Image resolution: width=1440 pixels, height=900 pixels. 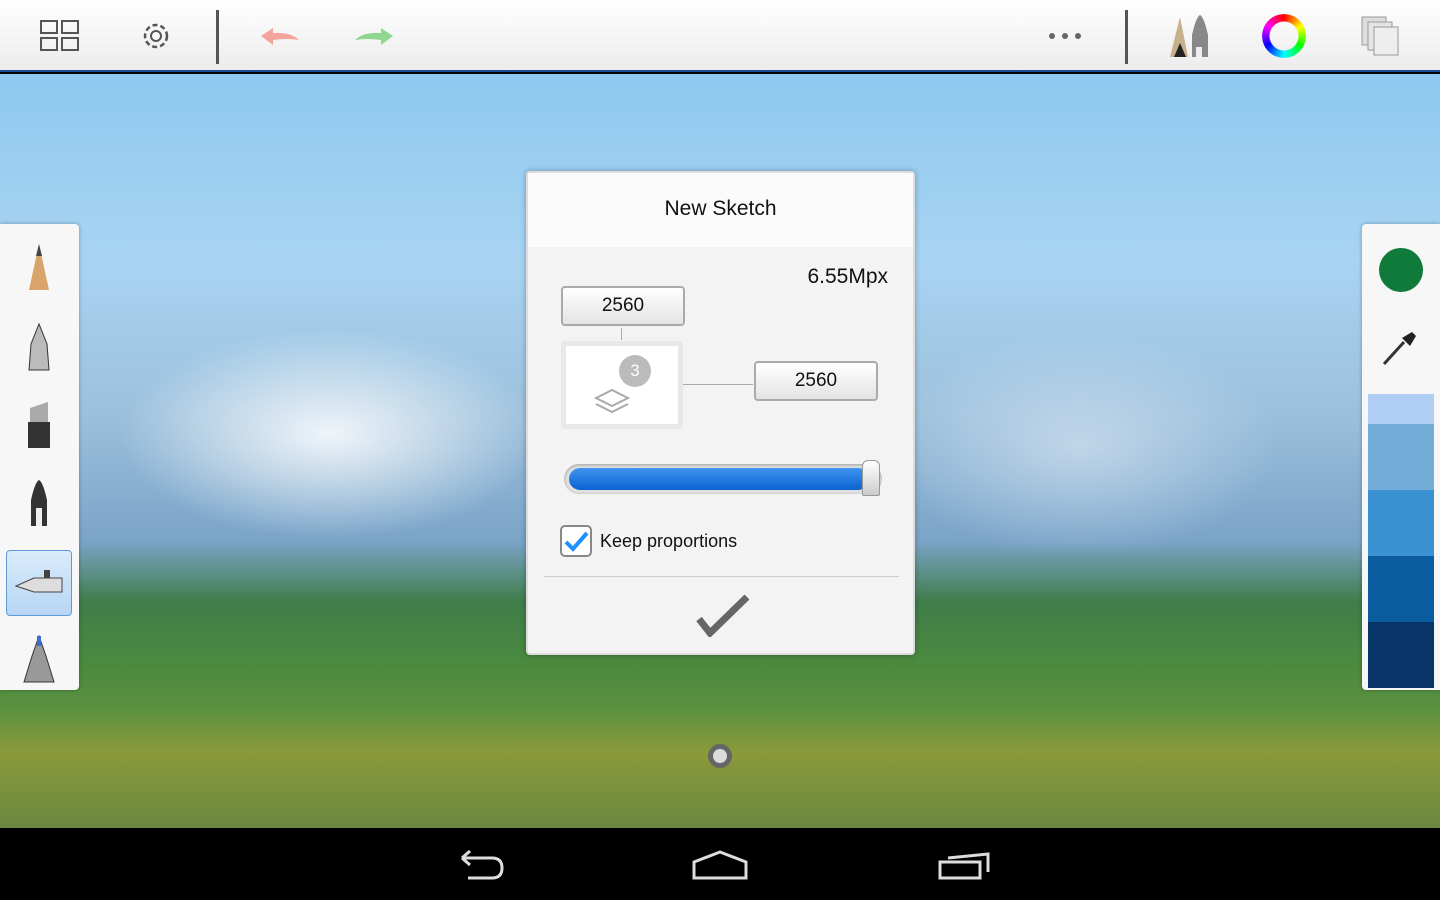 I want to click on undo-icon, so click(x=280, y=36).